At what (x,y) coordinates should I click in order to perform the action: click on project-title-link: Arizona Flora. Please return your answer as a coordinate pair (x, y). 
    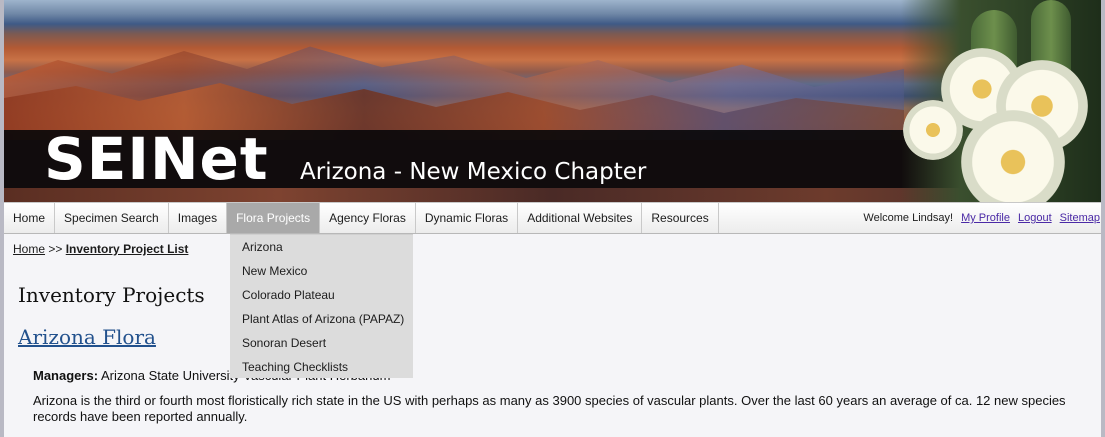
    Looking at the image, I should click on (87, 337).